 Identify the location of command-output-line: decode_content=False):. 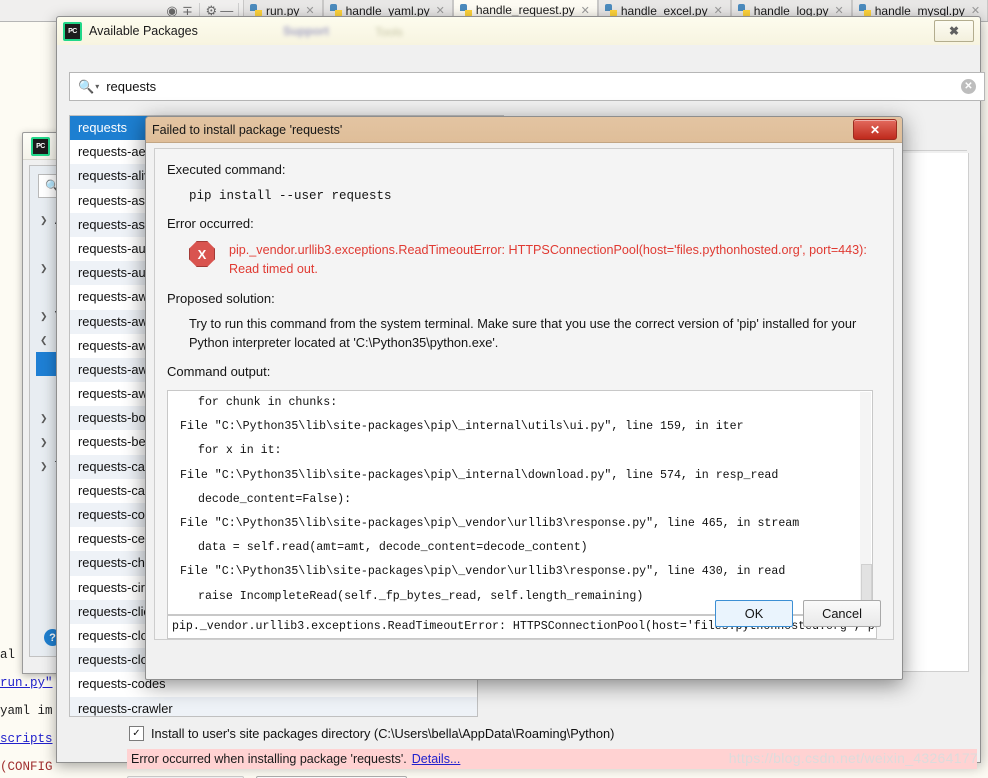
(275, 499).